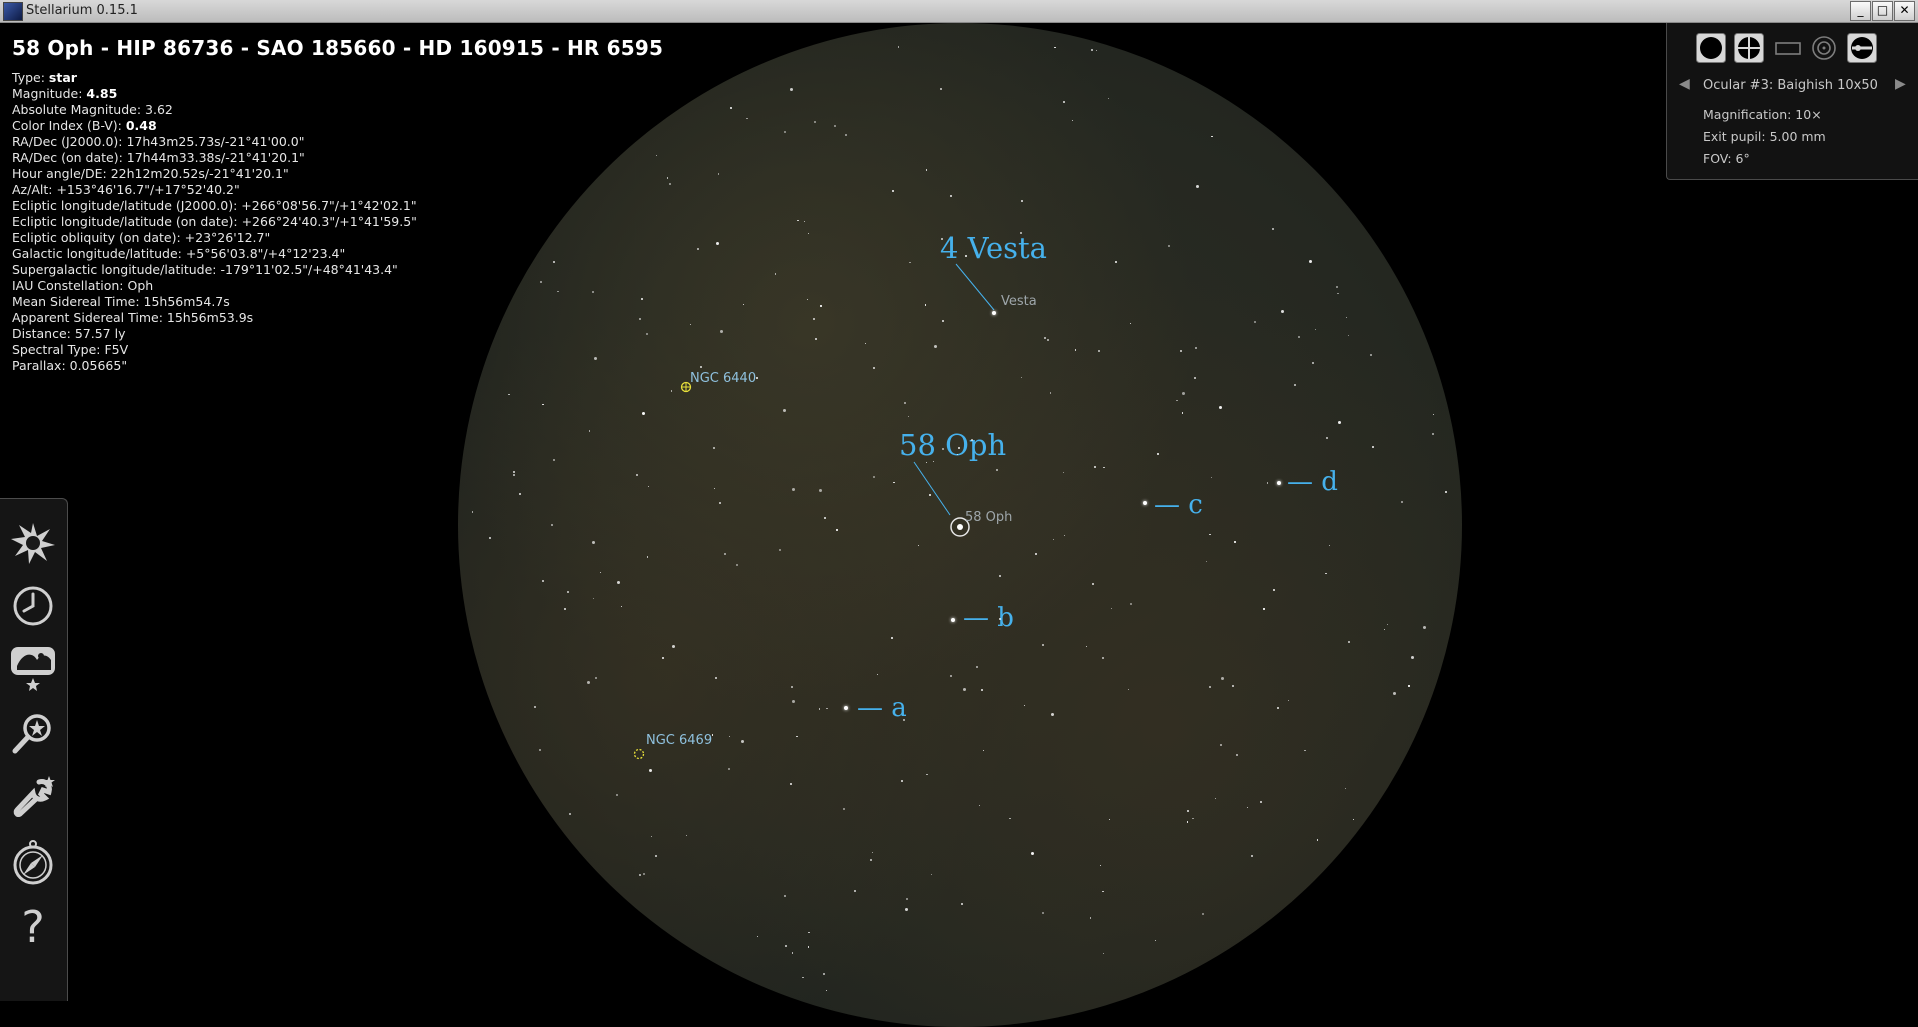 The height and width of the screenshot is (1027, 1918). I want to click on configuration-window-button, so click(33, 798).